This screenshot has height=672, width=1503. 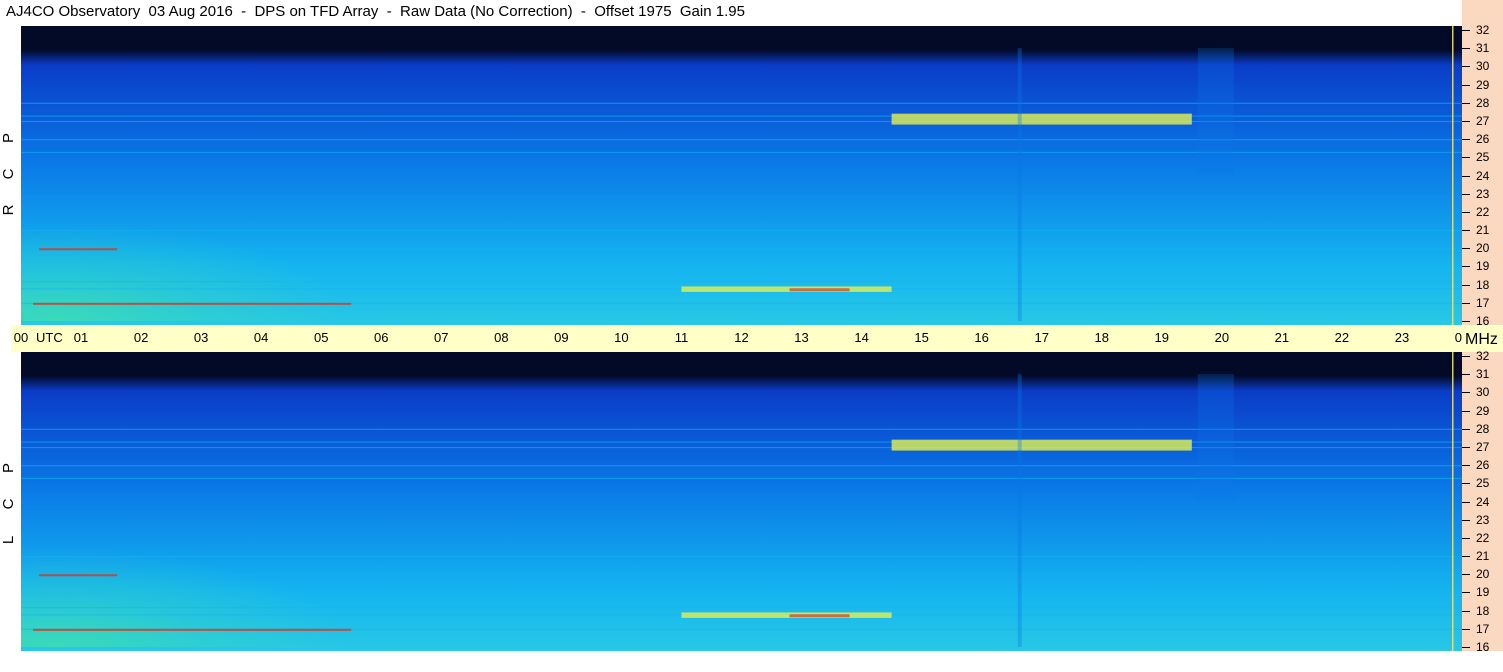 I want to click on utc-tick-label: 13, so click(x=801, y=337).